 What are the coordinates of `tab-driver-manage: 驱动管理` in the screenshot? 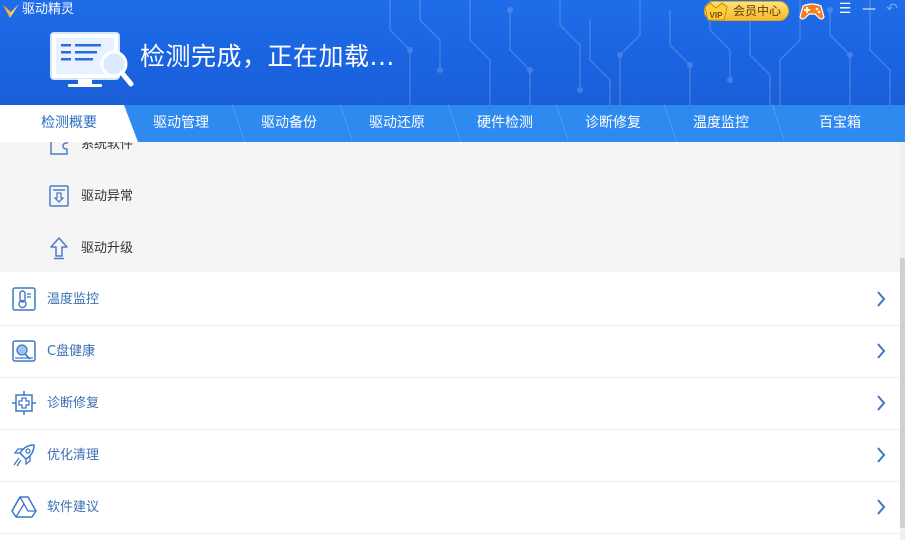 It's located at (181, 123).